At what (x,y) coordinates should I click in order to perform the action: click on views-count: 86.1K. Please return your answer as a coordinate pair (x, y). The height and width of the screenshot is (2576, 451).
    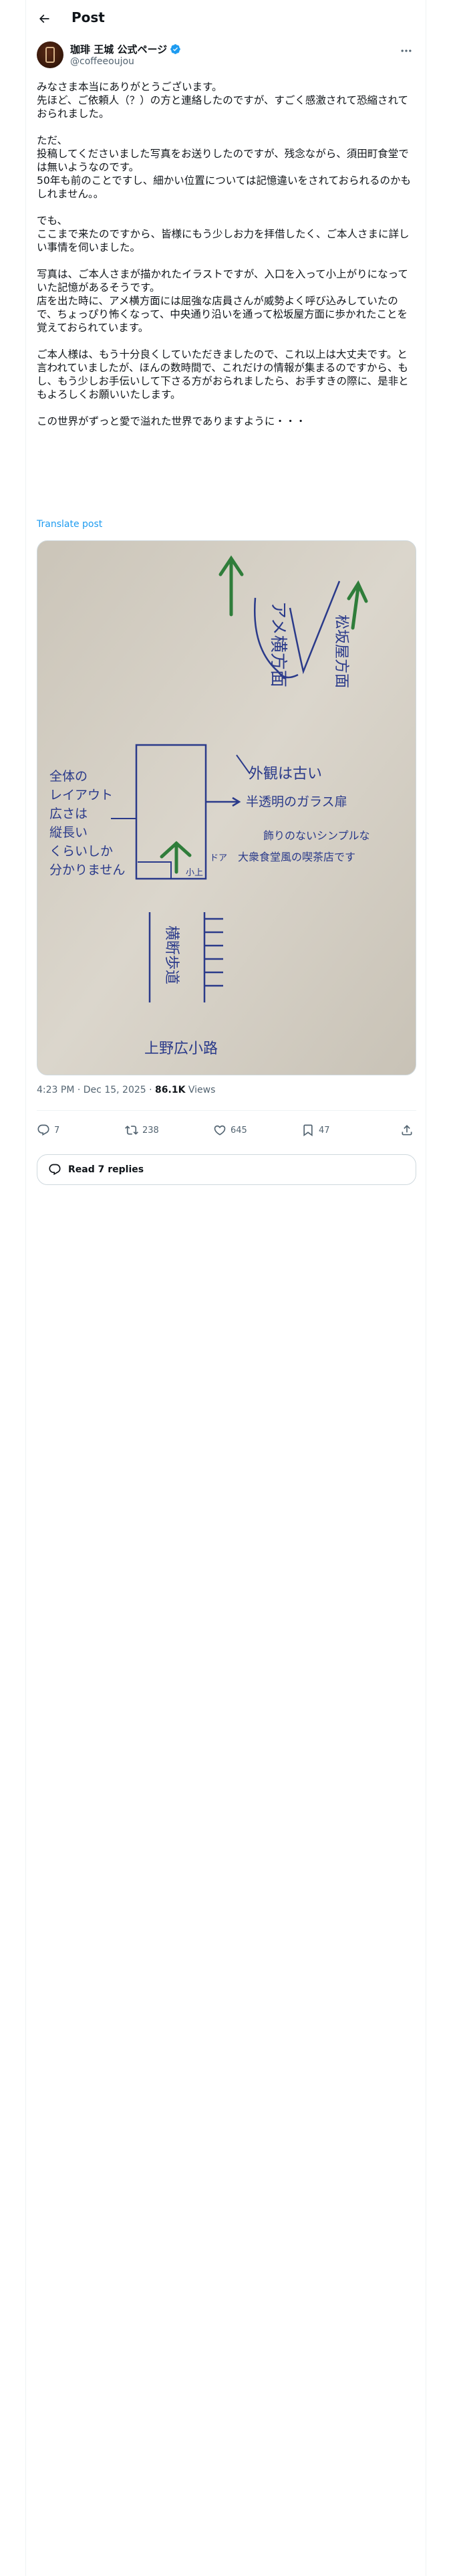
    Looking at the image, I should click on (170, 1090).